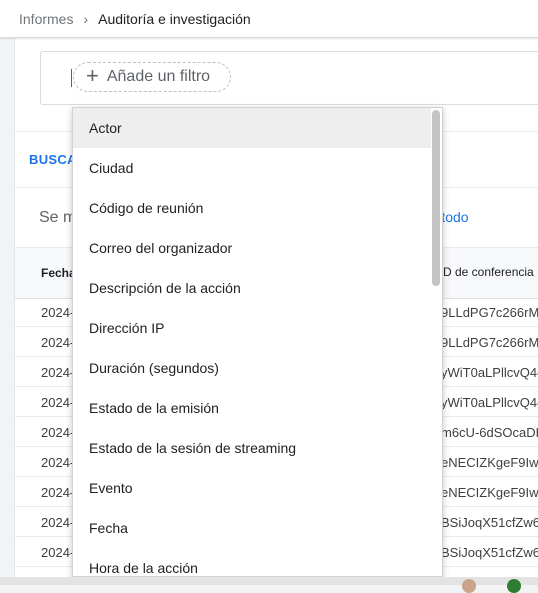  I want to click on breadcrumb: Informes › Auditoría e investigación, so click(269, 19).